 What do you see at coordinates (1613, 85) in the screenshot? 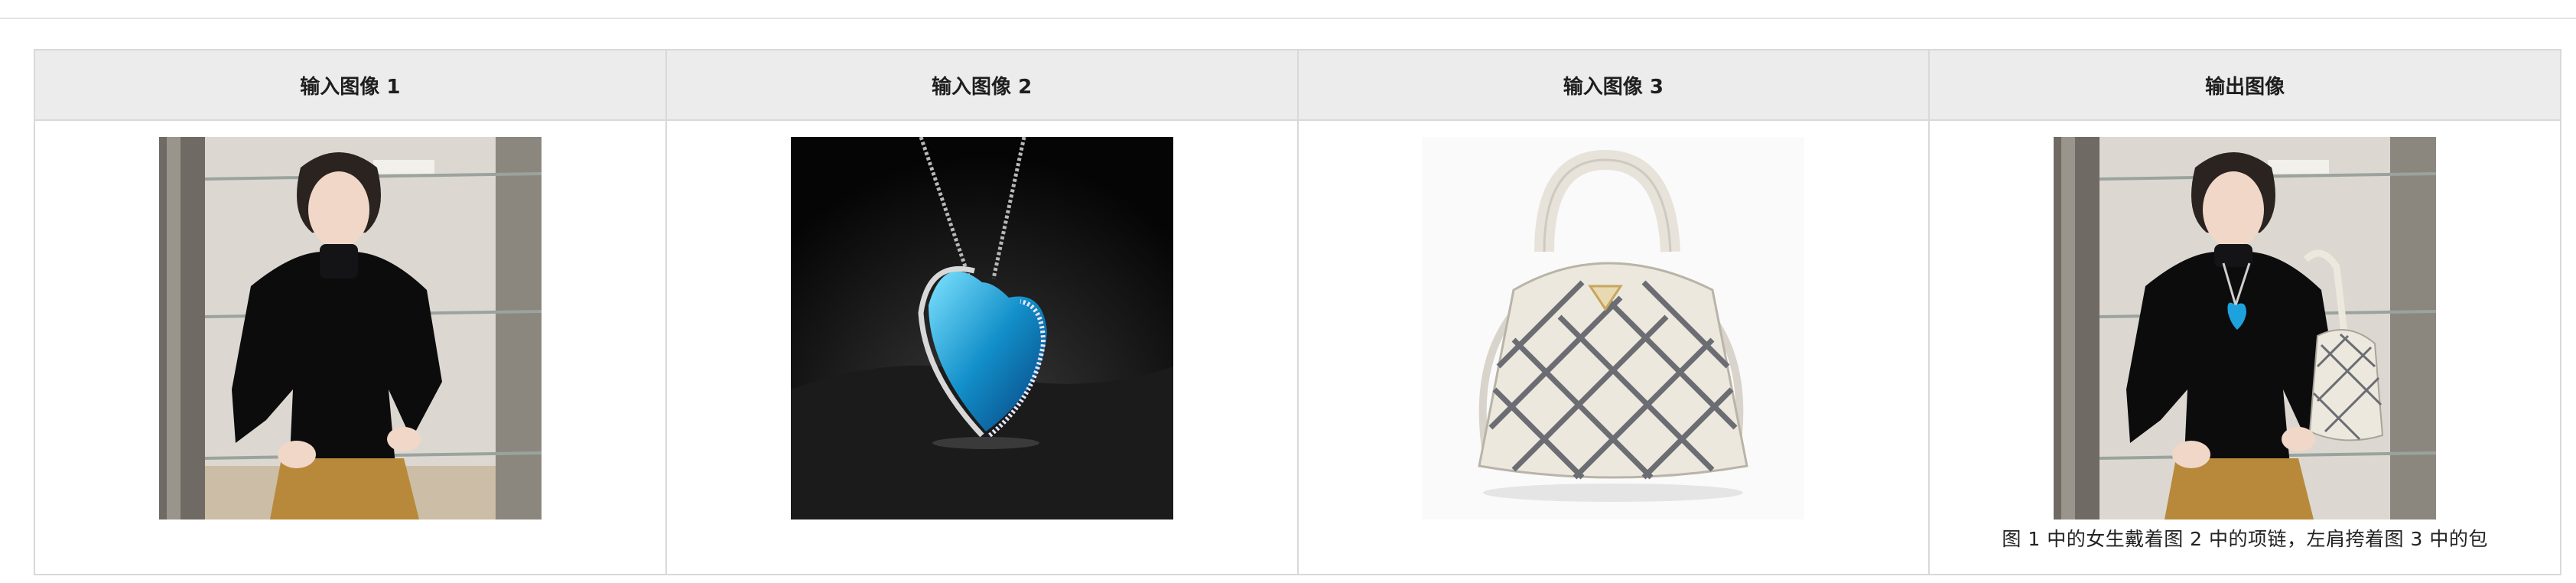
I see `header-input-image-3: 输入图像 3` at bounding box center [1613, 85].